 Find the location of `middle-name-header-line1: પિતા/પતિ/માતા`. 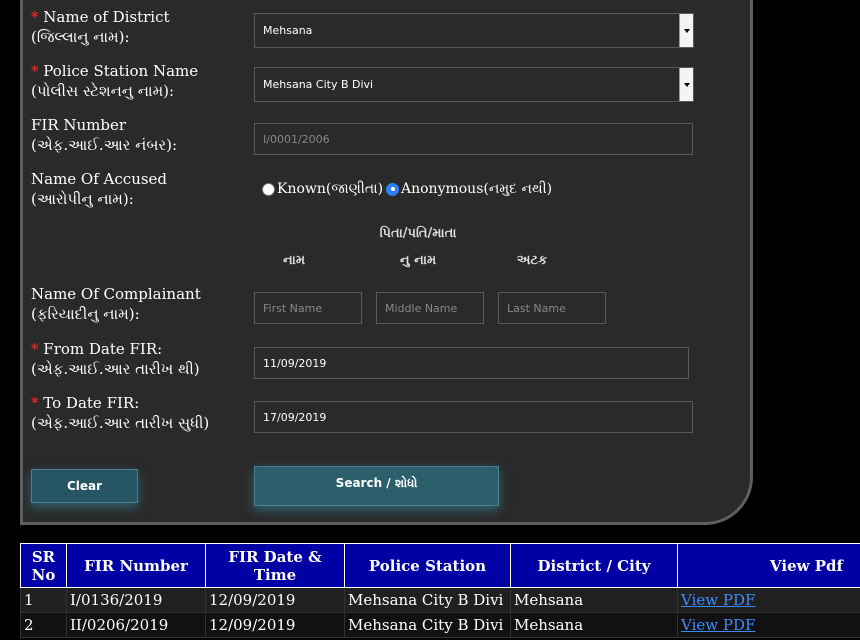

middle-name-header-line1: પિતા/પતિ/માતા is located at coordinates (418, 233).